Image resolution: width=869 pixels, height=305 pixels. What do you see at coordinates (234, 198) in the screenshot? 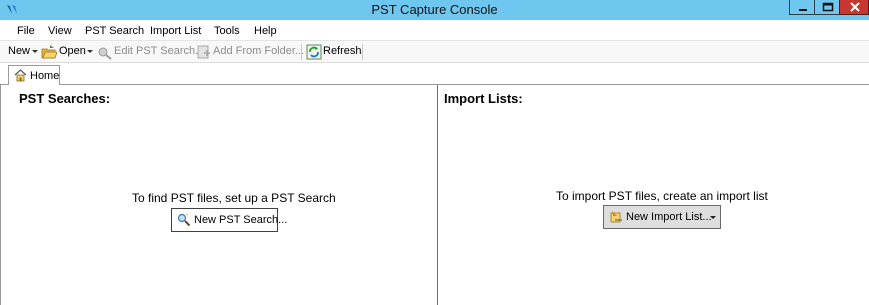
I see `pst-searches-hint: To find PST files, set up a PST Search` at bounding box center [234, 198].